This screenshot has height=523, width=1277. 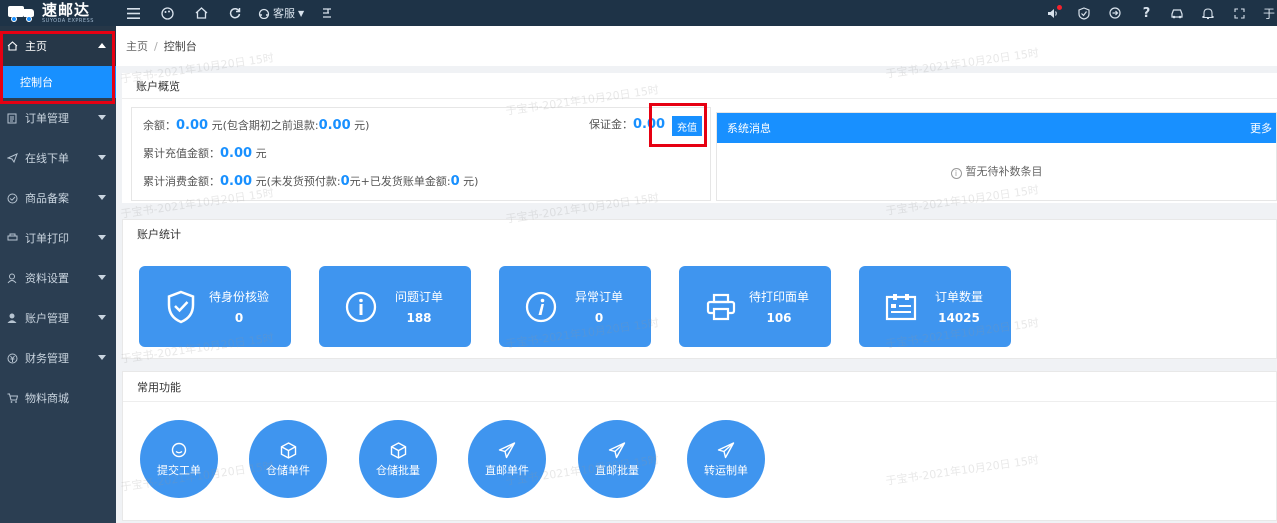 I want to click on function-label: 直邮单件, so click(x=507, y=470).